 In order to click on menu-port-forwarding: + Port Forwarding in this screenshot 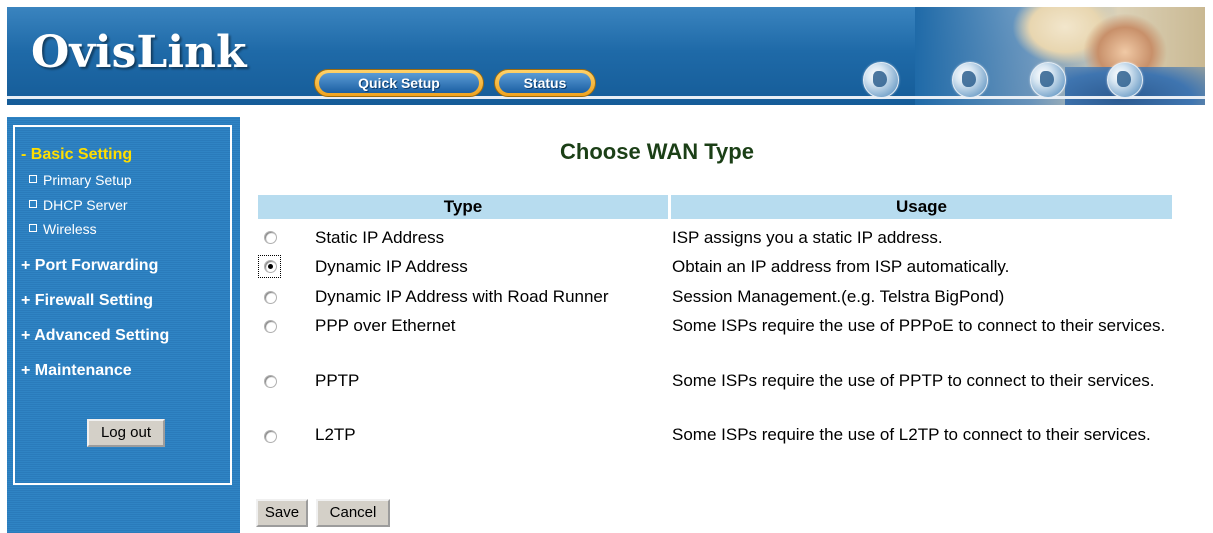, I will do `click(89, 266)`.